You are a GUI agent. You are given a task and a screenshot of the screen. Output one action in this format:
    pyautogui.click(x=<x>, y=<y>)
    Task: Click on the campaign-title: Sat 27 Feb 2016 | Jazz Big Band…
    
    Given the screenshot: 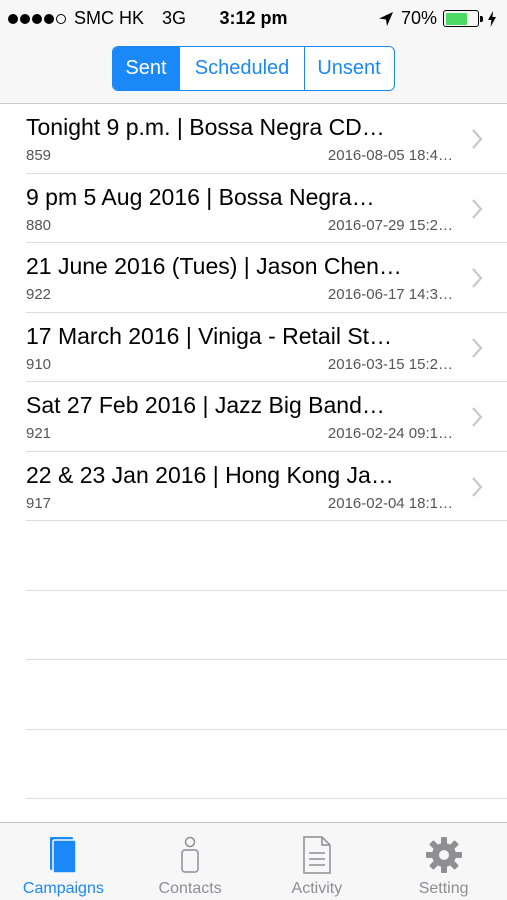 What is the action you would take?
    pyautogui.click(x=205, y=405)
    